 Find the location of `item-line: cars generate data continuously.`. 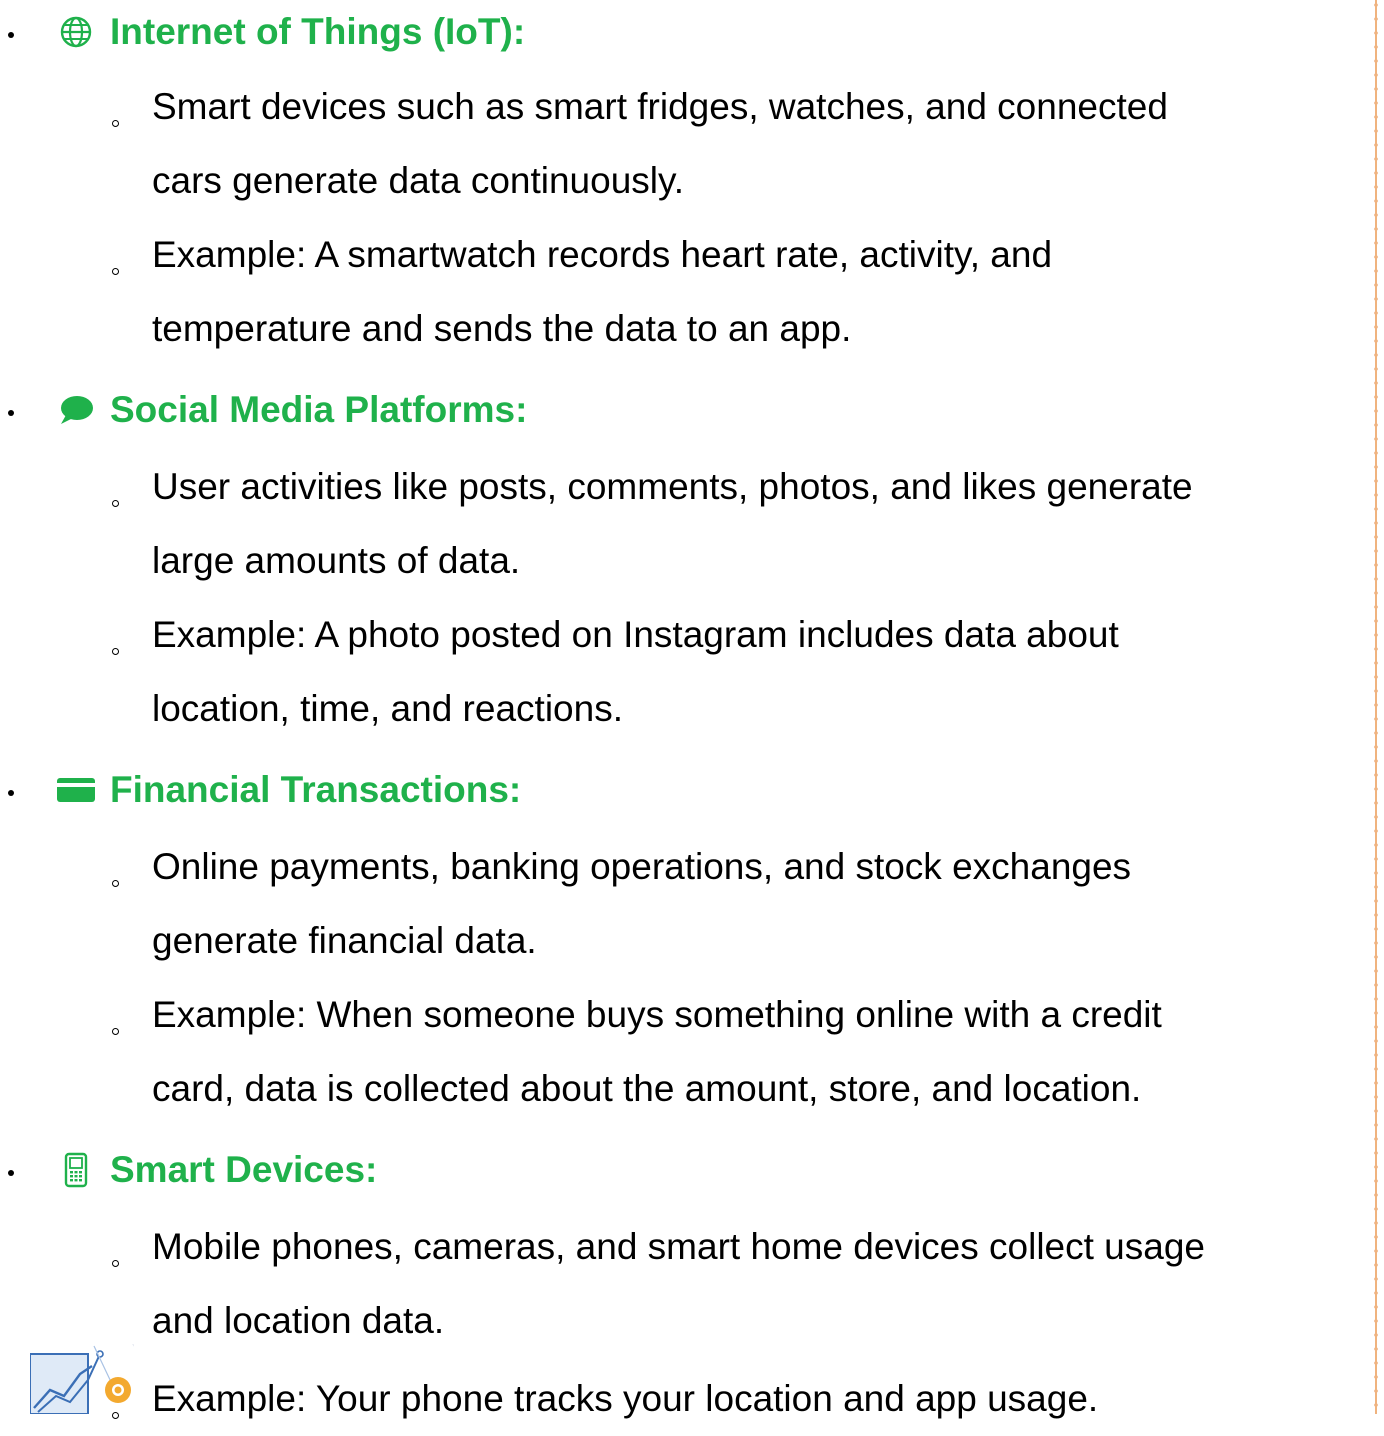

item-line: cars generate data continuously. is located at coordinates (418, 180).